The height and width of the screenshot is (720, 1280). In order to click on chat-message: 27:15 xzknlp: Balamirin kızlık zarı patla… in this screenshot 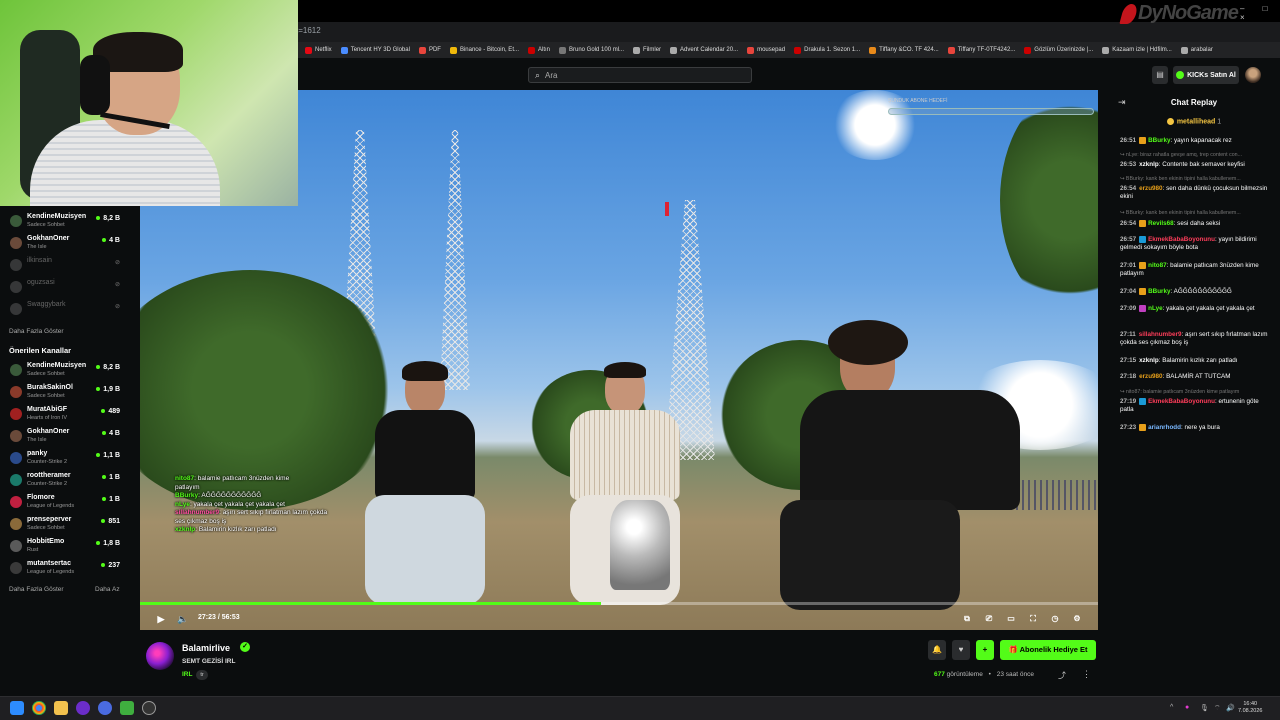, I will do `click(1195, 361)`.